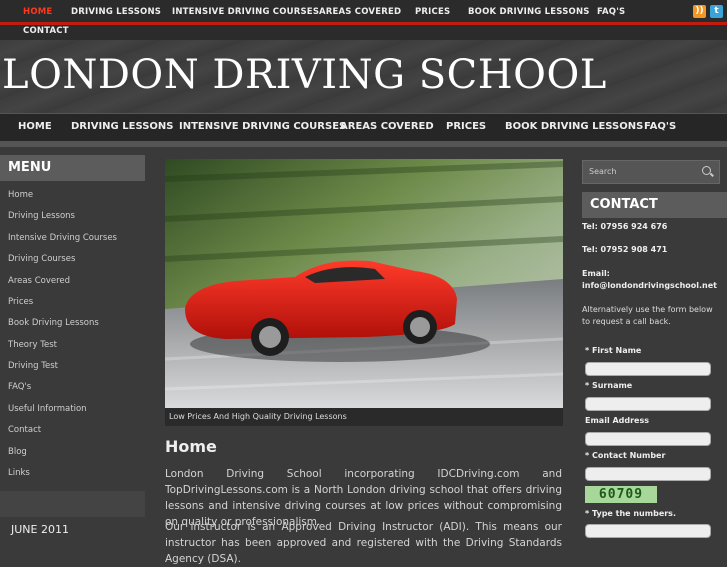 The width and height of the screenshot is (727, 567). Describe the element at coordinates (72, 168) in the screenshot. I see `menu-heading: MENU` at that location.